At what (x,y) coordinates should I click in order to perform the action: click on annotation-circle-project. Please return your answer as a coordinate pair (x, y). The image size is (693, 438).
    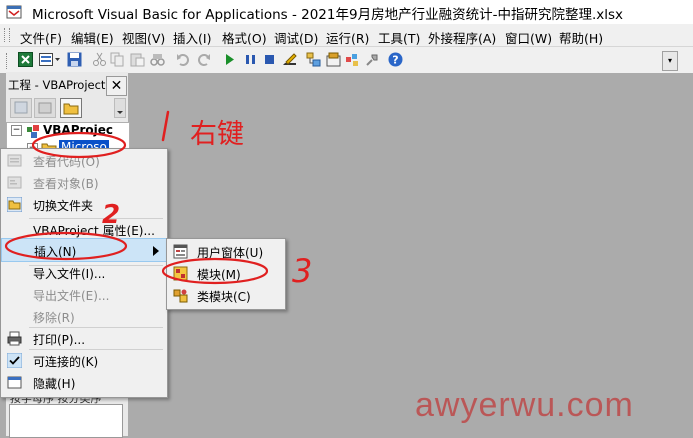
    Looking at the image, I should click on (79, 145).